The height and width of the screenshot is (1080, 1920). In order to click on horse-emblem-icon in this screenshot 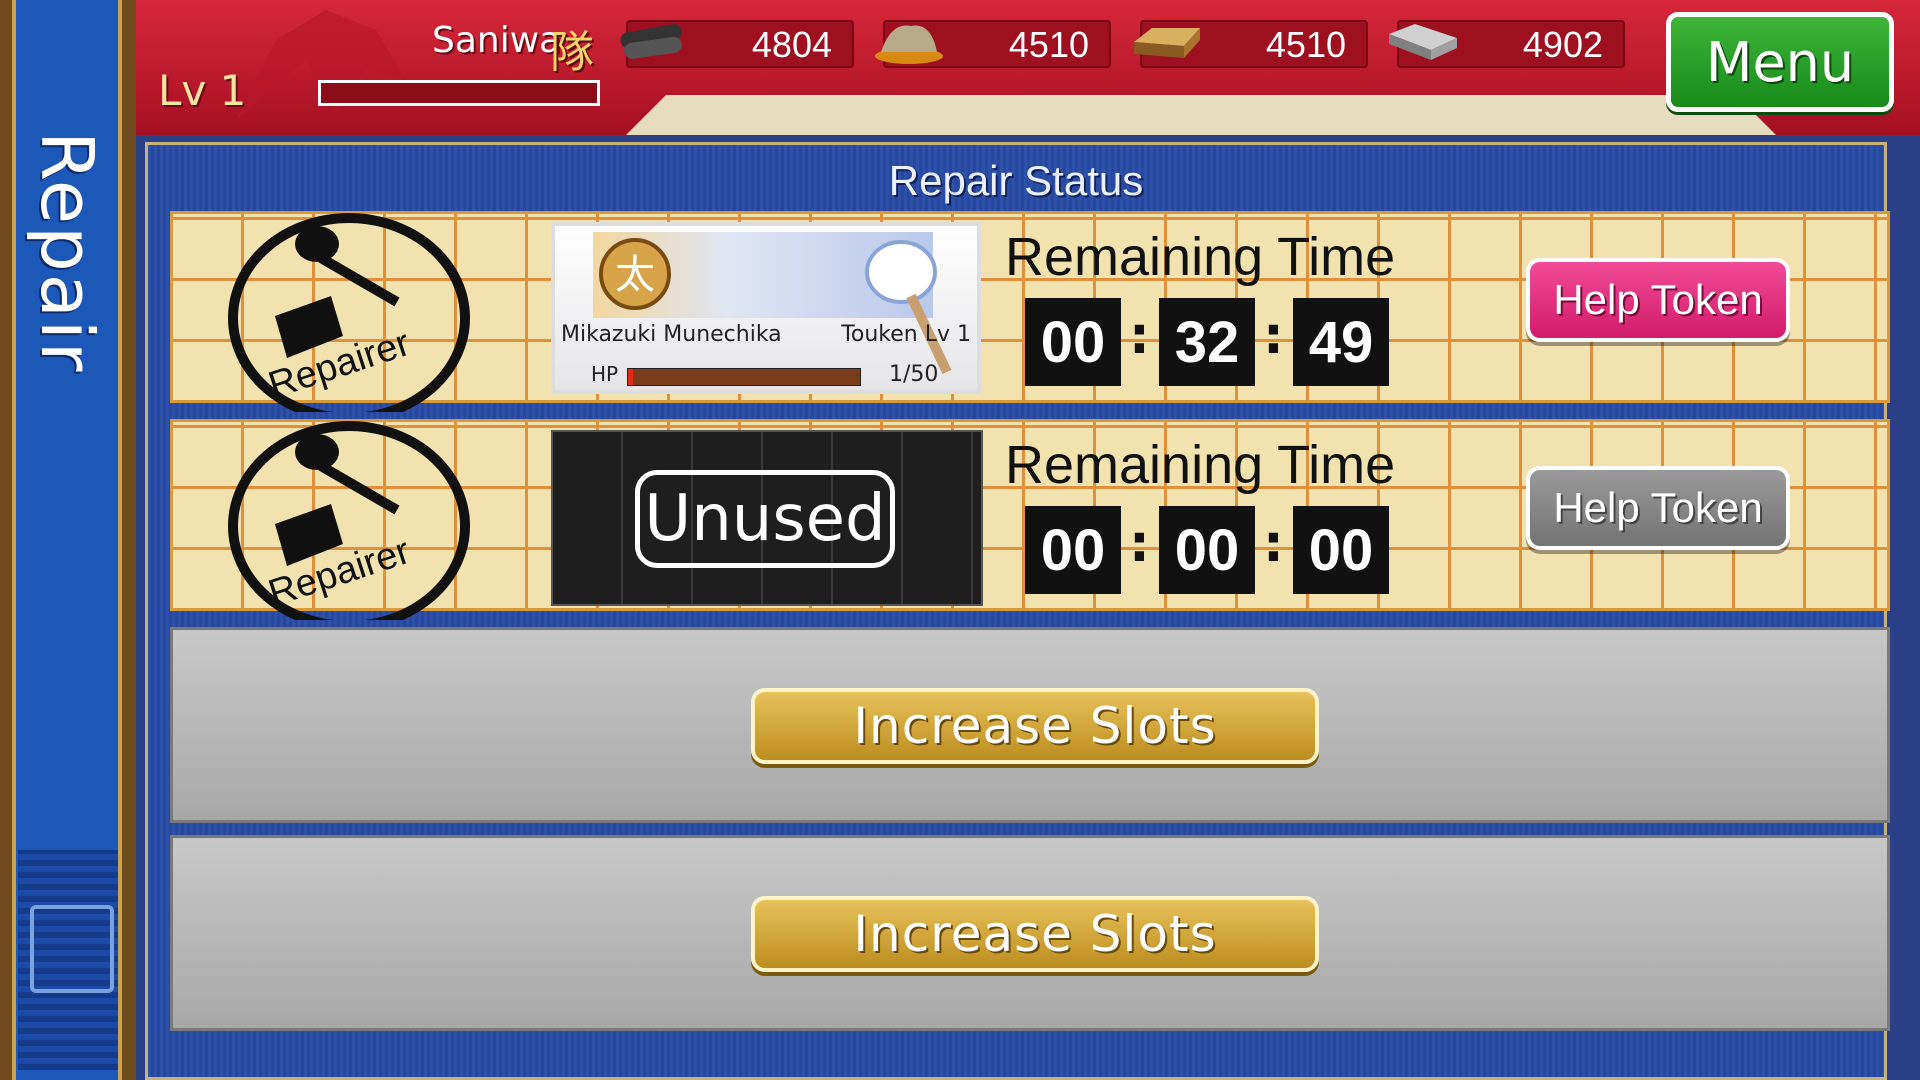, I will do `click(321, 65)`.